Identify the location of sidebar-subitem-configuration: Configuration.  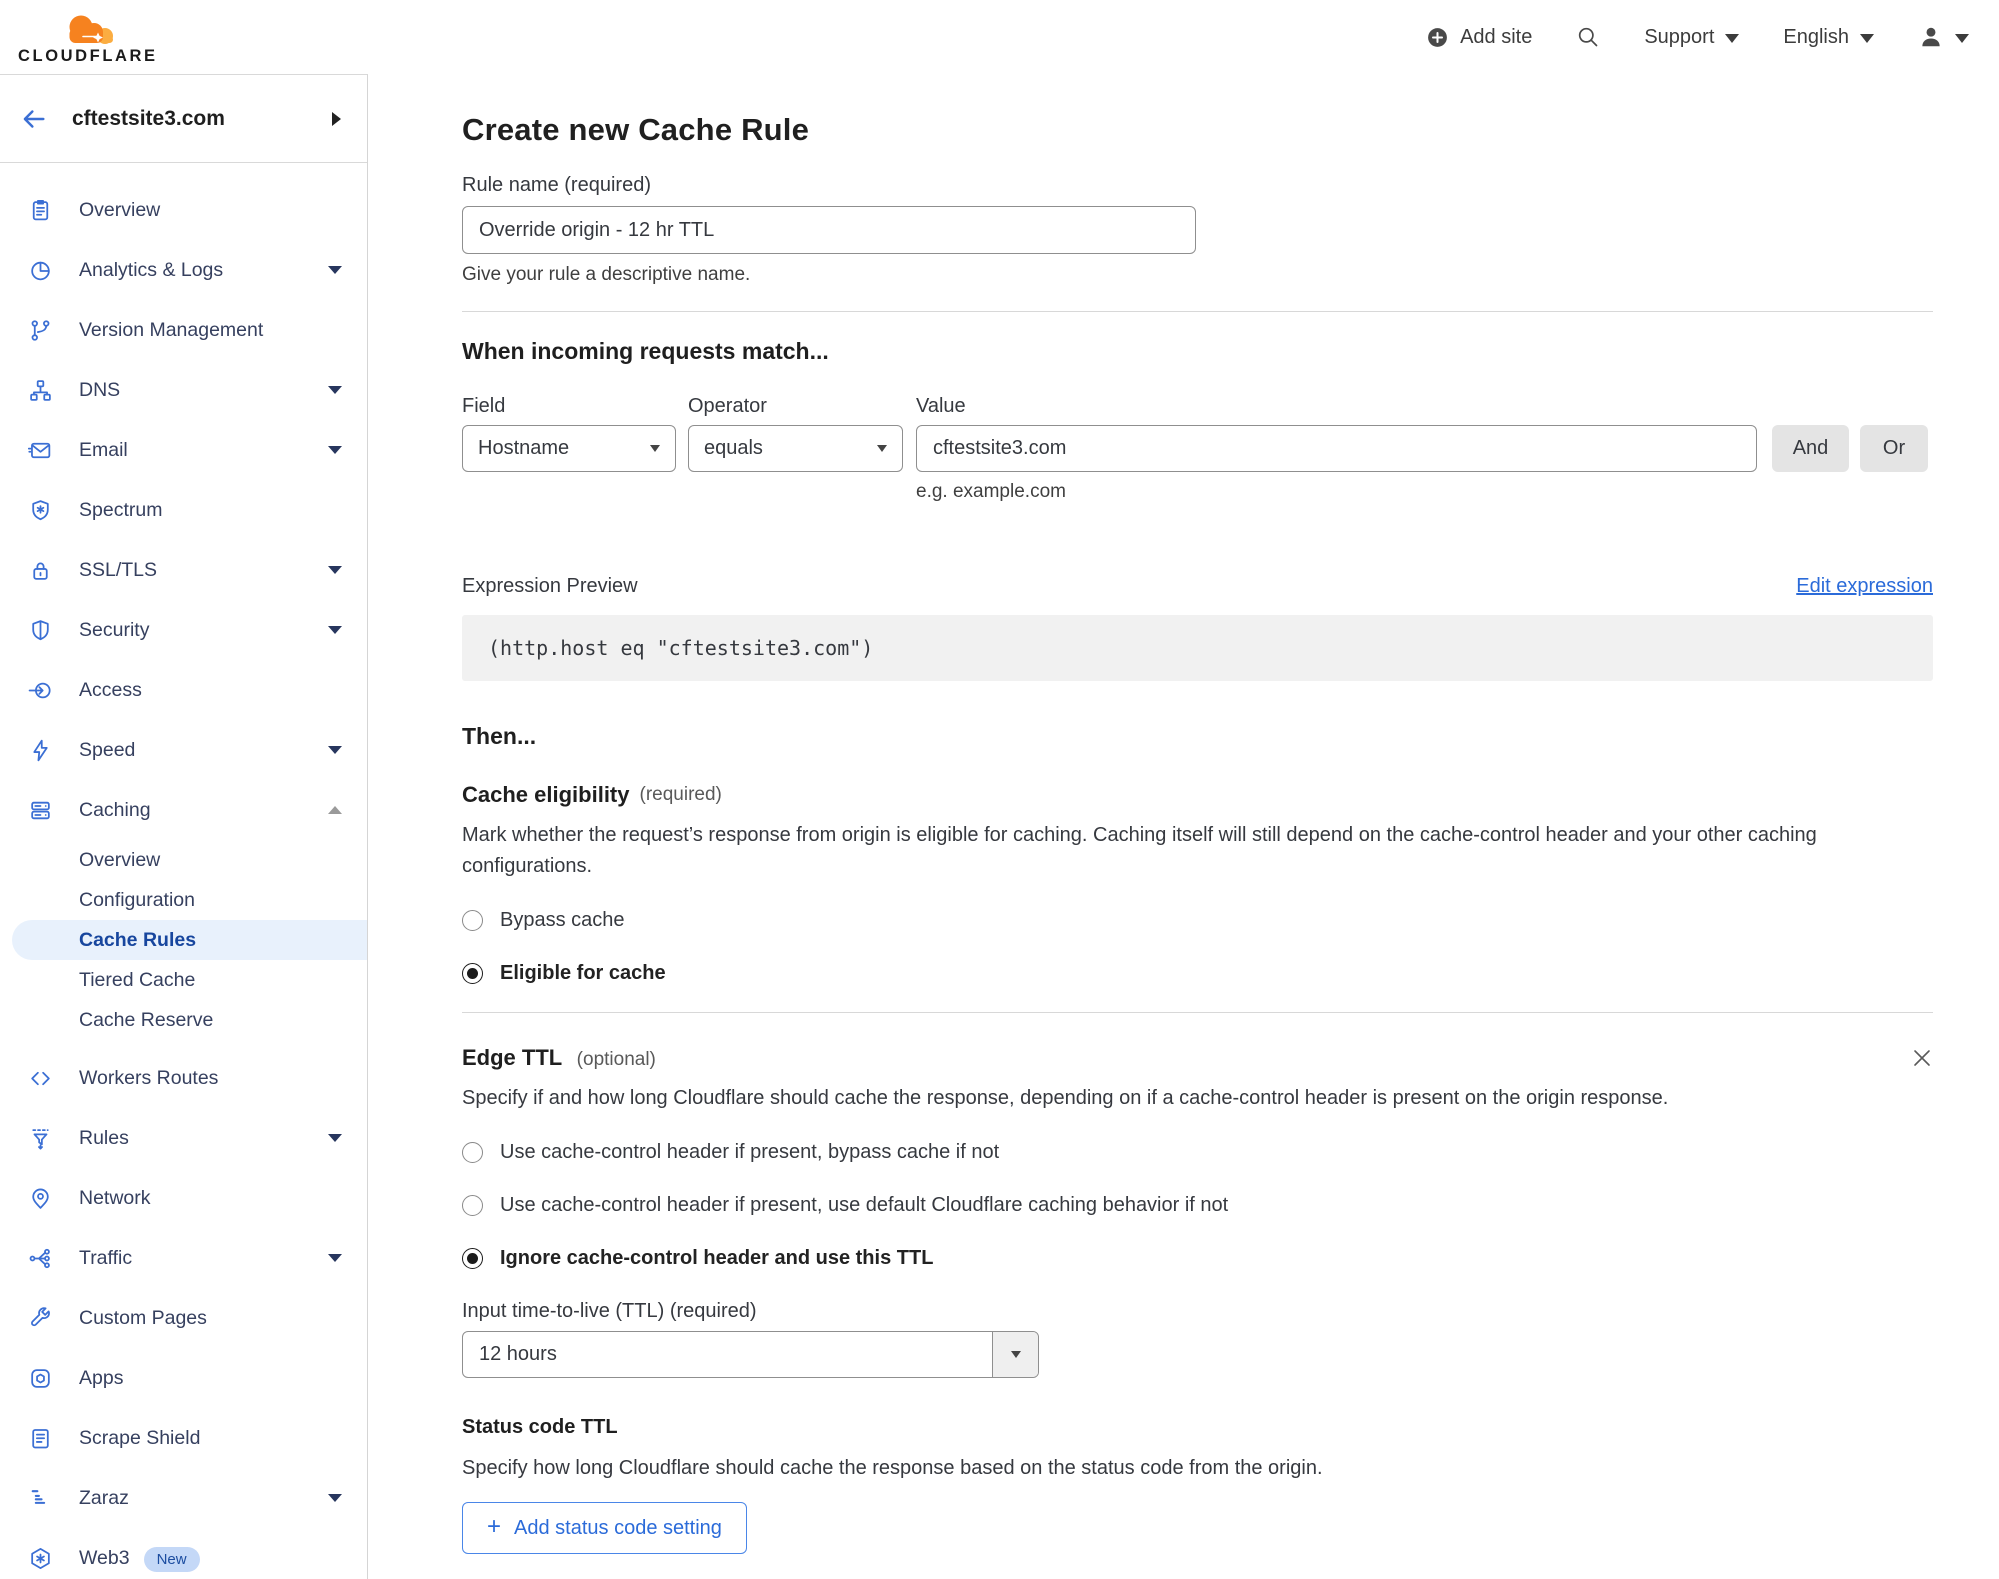
(183, 900).